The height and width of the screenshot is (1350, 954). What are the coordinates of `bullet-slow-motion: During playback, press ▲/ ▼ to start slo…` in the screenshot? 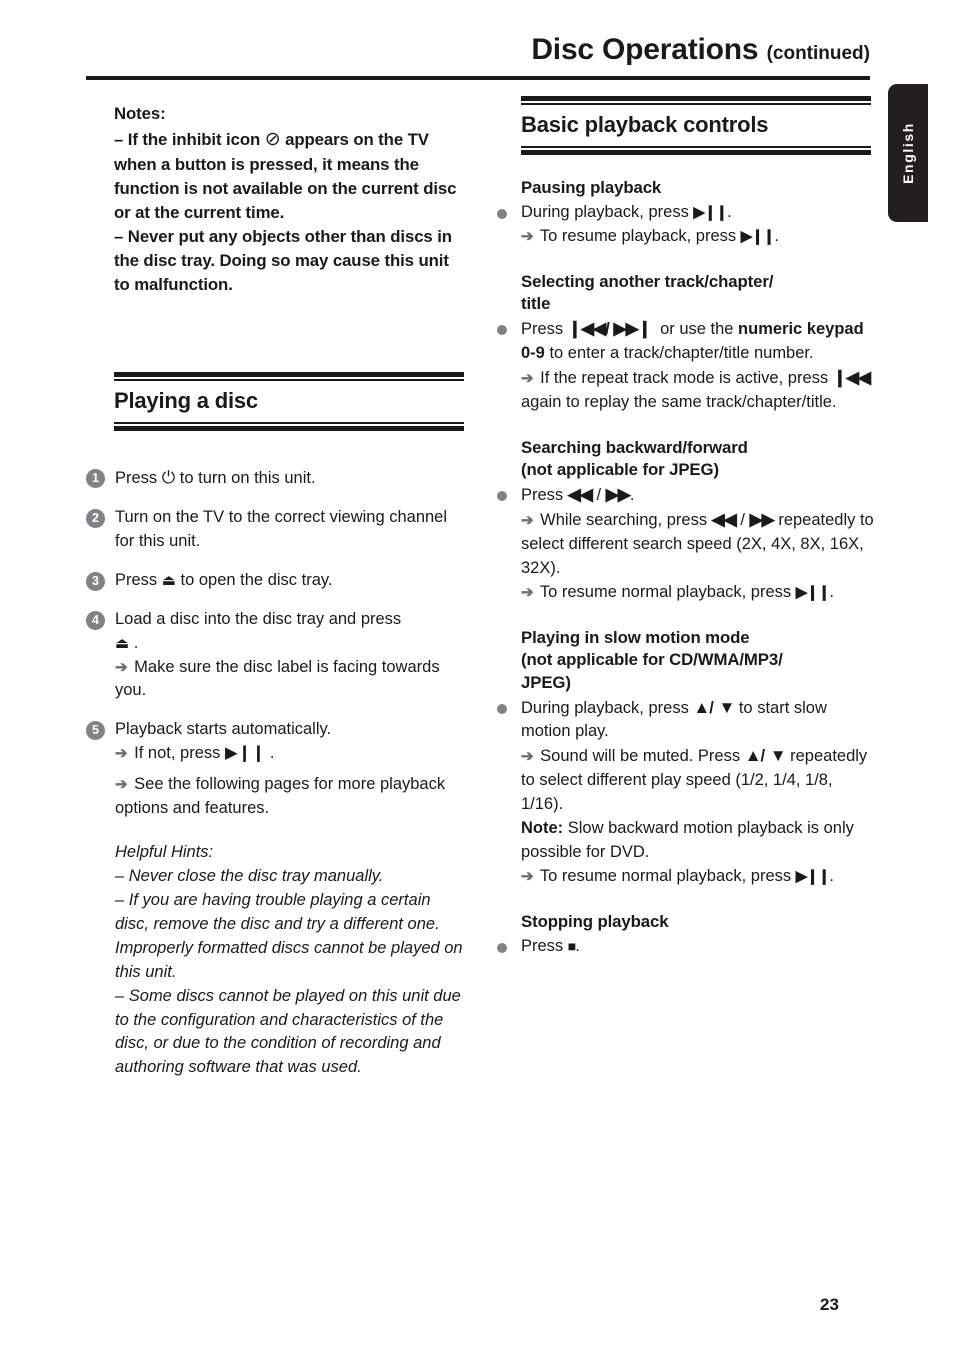 It's located at (686, 792).